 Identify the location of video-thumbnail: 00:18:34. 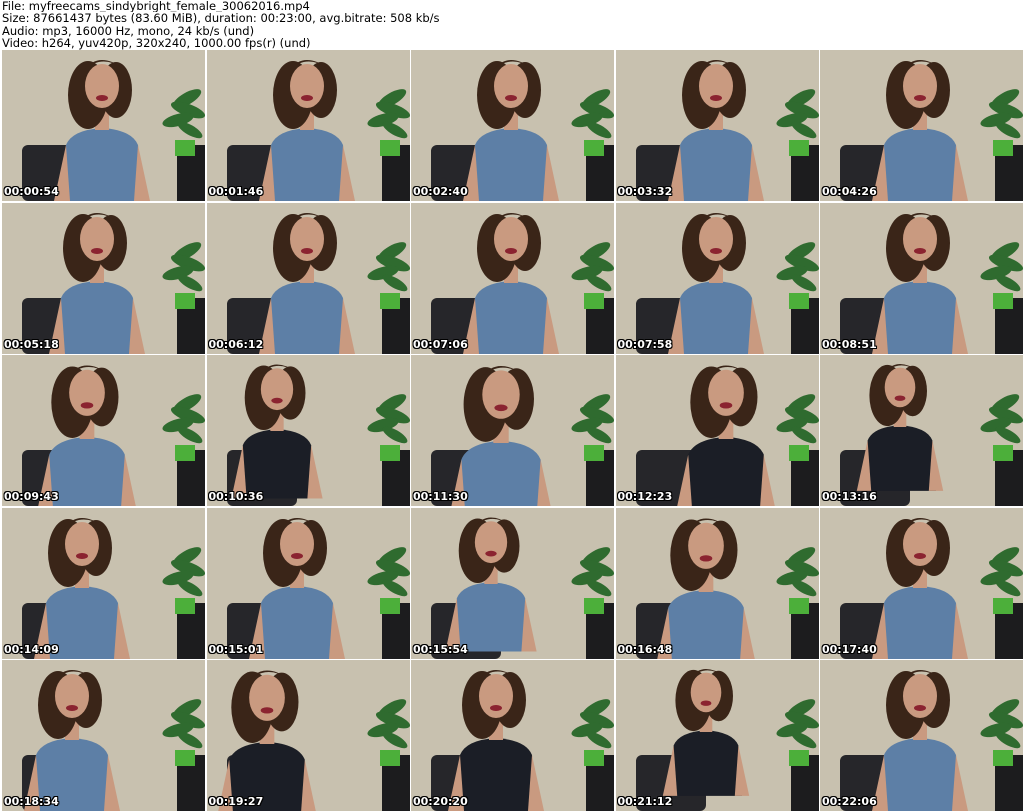
(103, 735).